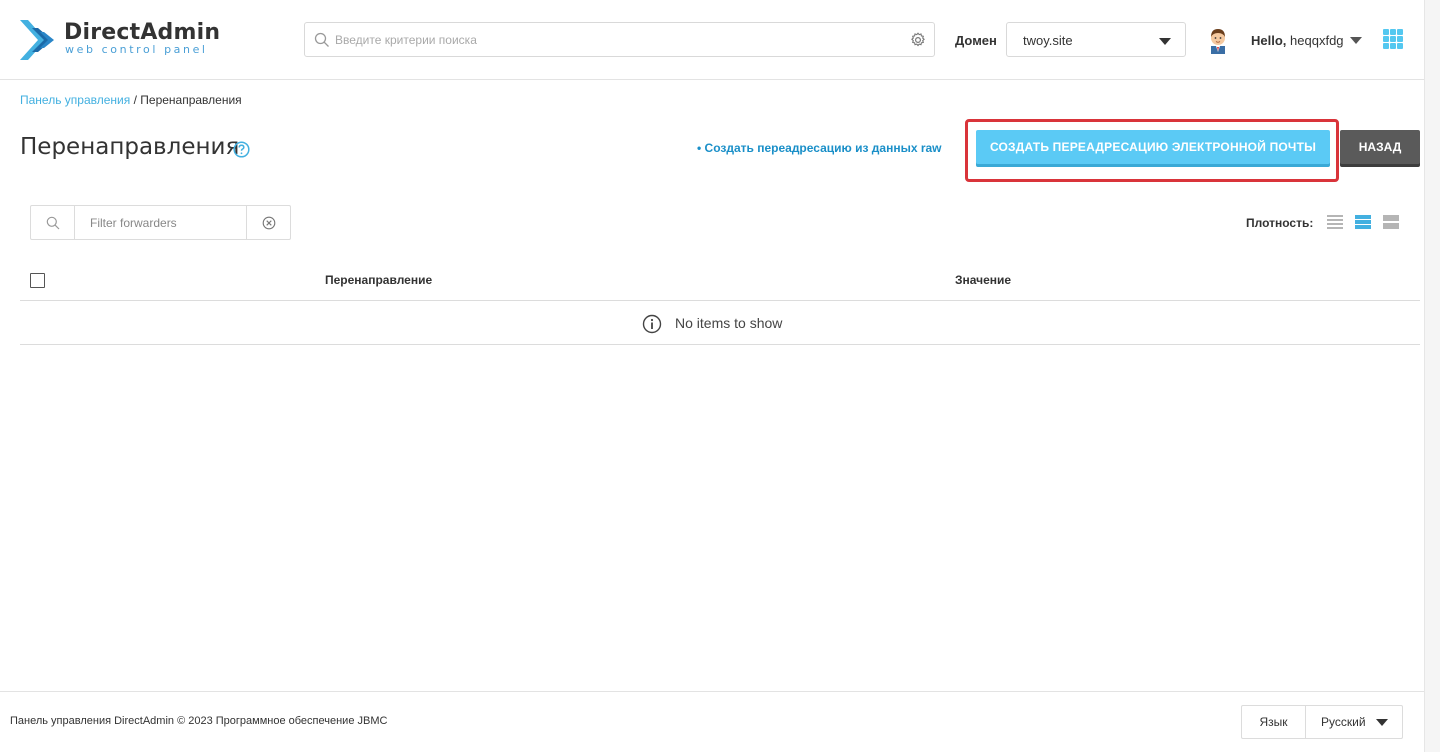 The width and height of the screenshot is (1440, 752). I want to click on global-search, so click(619, 39).